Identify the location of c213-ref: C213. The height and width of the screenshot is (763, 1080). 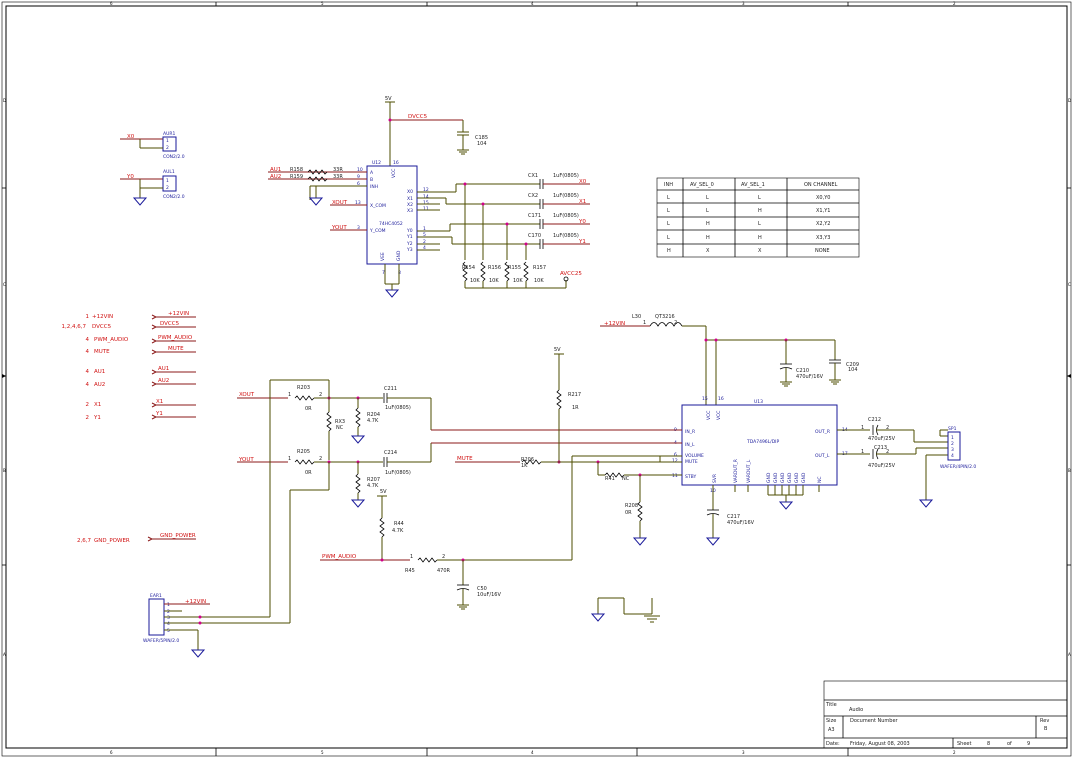
(880, 448).